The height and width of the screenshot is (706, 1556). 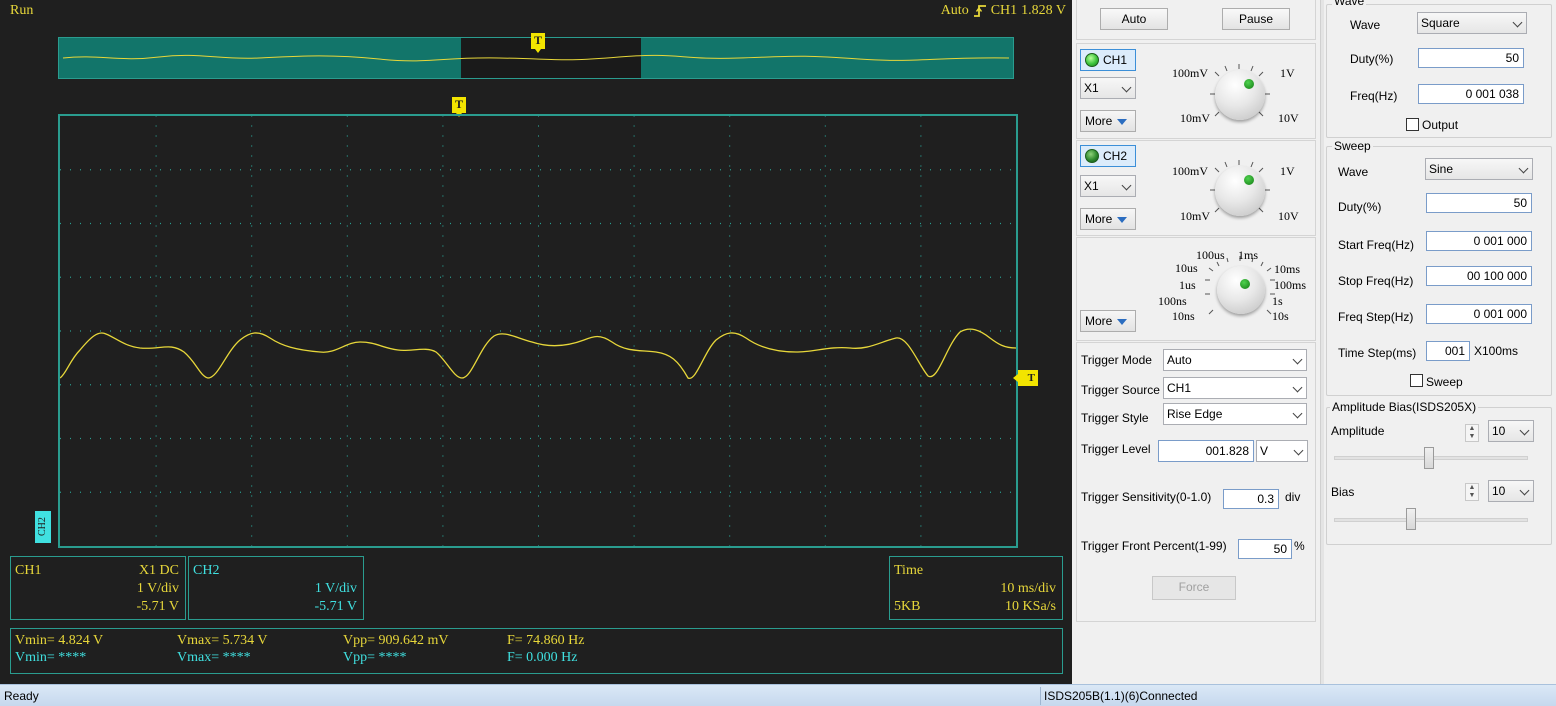 I want to click on timebase-knob-indicator, so click(x=1245, y=284).